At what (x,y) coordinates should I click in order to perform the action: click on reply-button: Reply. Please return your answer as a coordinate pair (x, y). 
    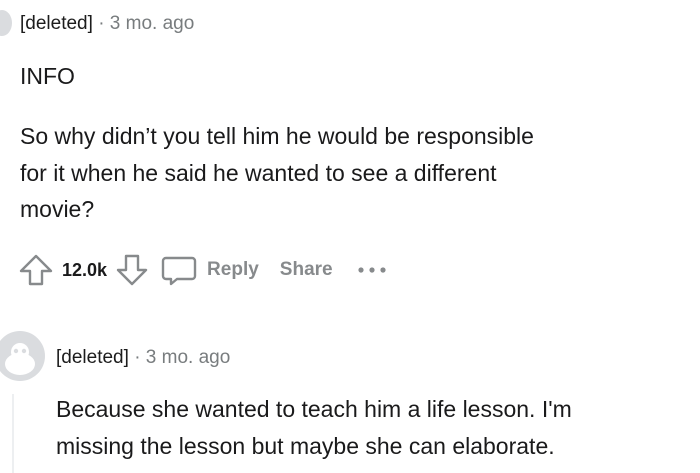
    Looking at the image, I should click on (210, 270).